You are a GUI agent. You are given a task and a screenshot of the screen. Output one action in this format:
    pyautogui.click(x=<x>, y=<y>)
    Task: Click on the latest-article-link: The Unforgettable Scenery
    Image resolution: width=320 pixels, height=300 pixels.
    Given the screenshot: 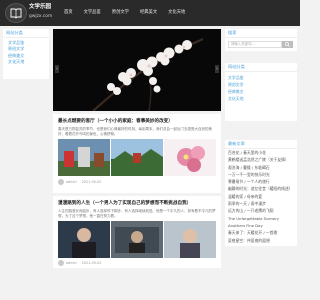 What is the action you would take?
    pyautogui.click(x=260, y=218)
    